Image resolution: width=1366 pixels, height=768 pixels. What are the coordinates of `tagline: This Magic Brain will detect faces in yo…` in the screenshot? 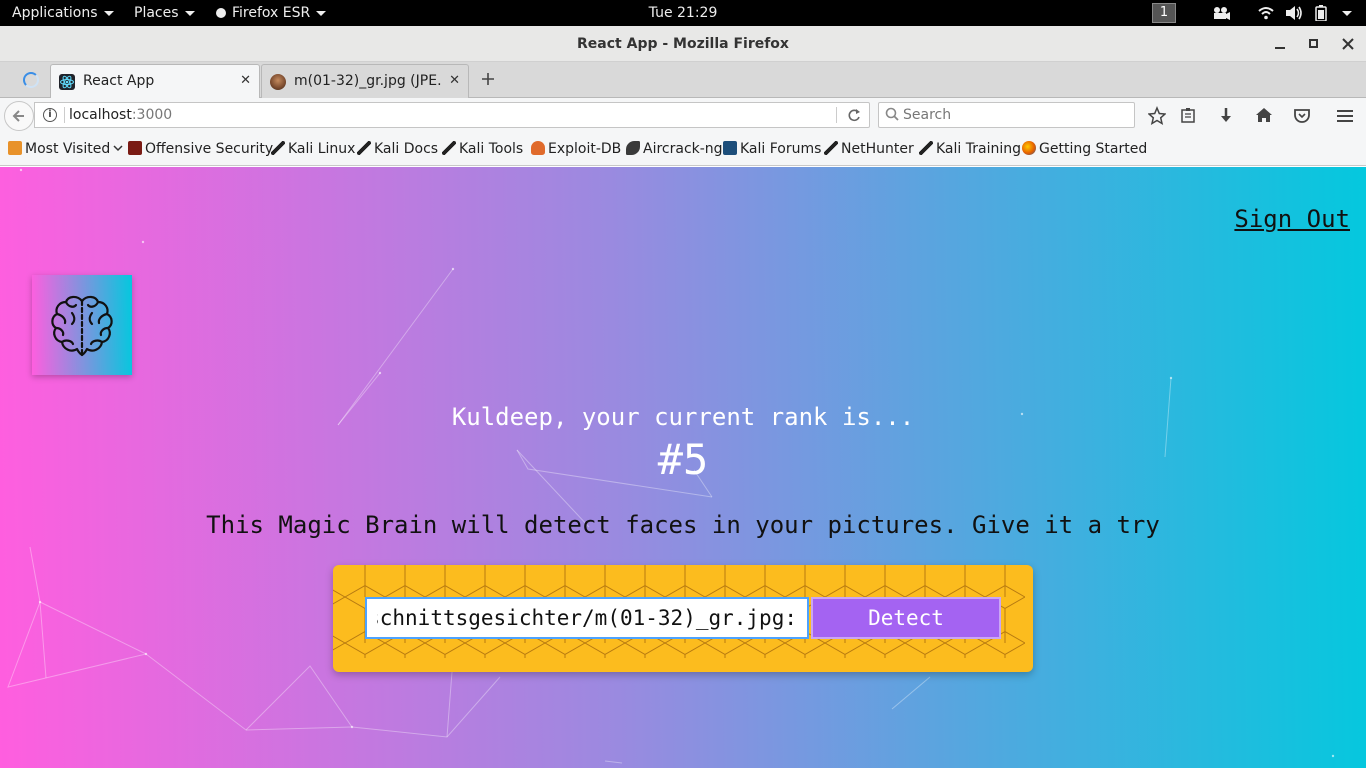 It's located at (683, 525).